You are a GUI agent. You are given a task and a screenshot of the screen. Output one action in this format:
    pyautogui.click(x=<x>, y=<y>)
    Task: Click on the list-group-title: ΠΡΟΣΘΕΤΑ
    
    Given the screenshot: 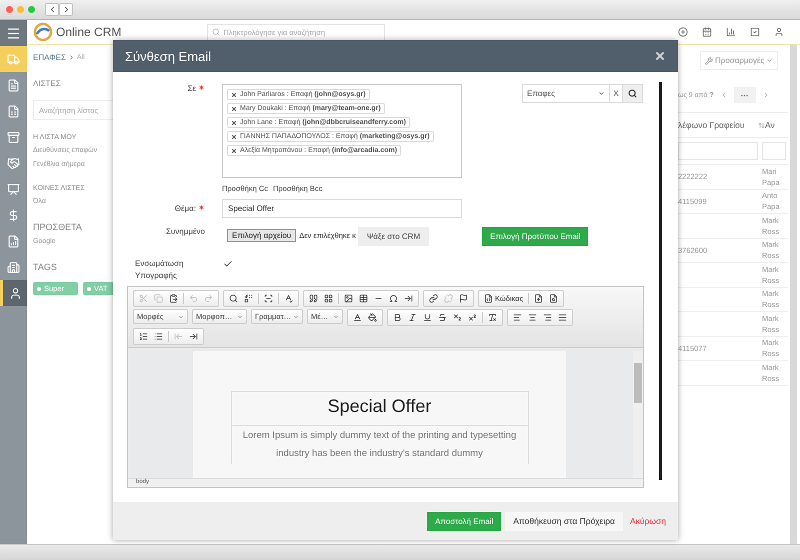 What is the action you would take?
    pyautogui.click(x=58, y=227)
    